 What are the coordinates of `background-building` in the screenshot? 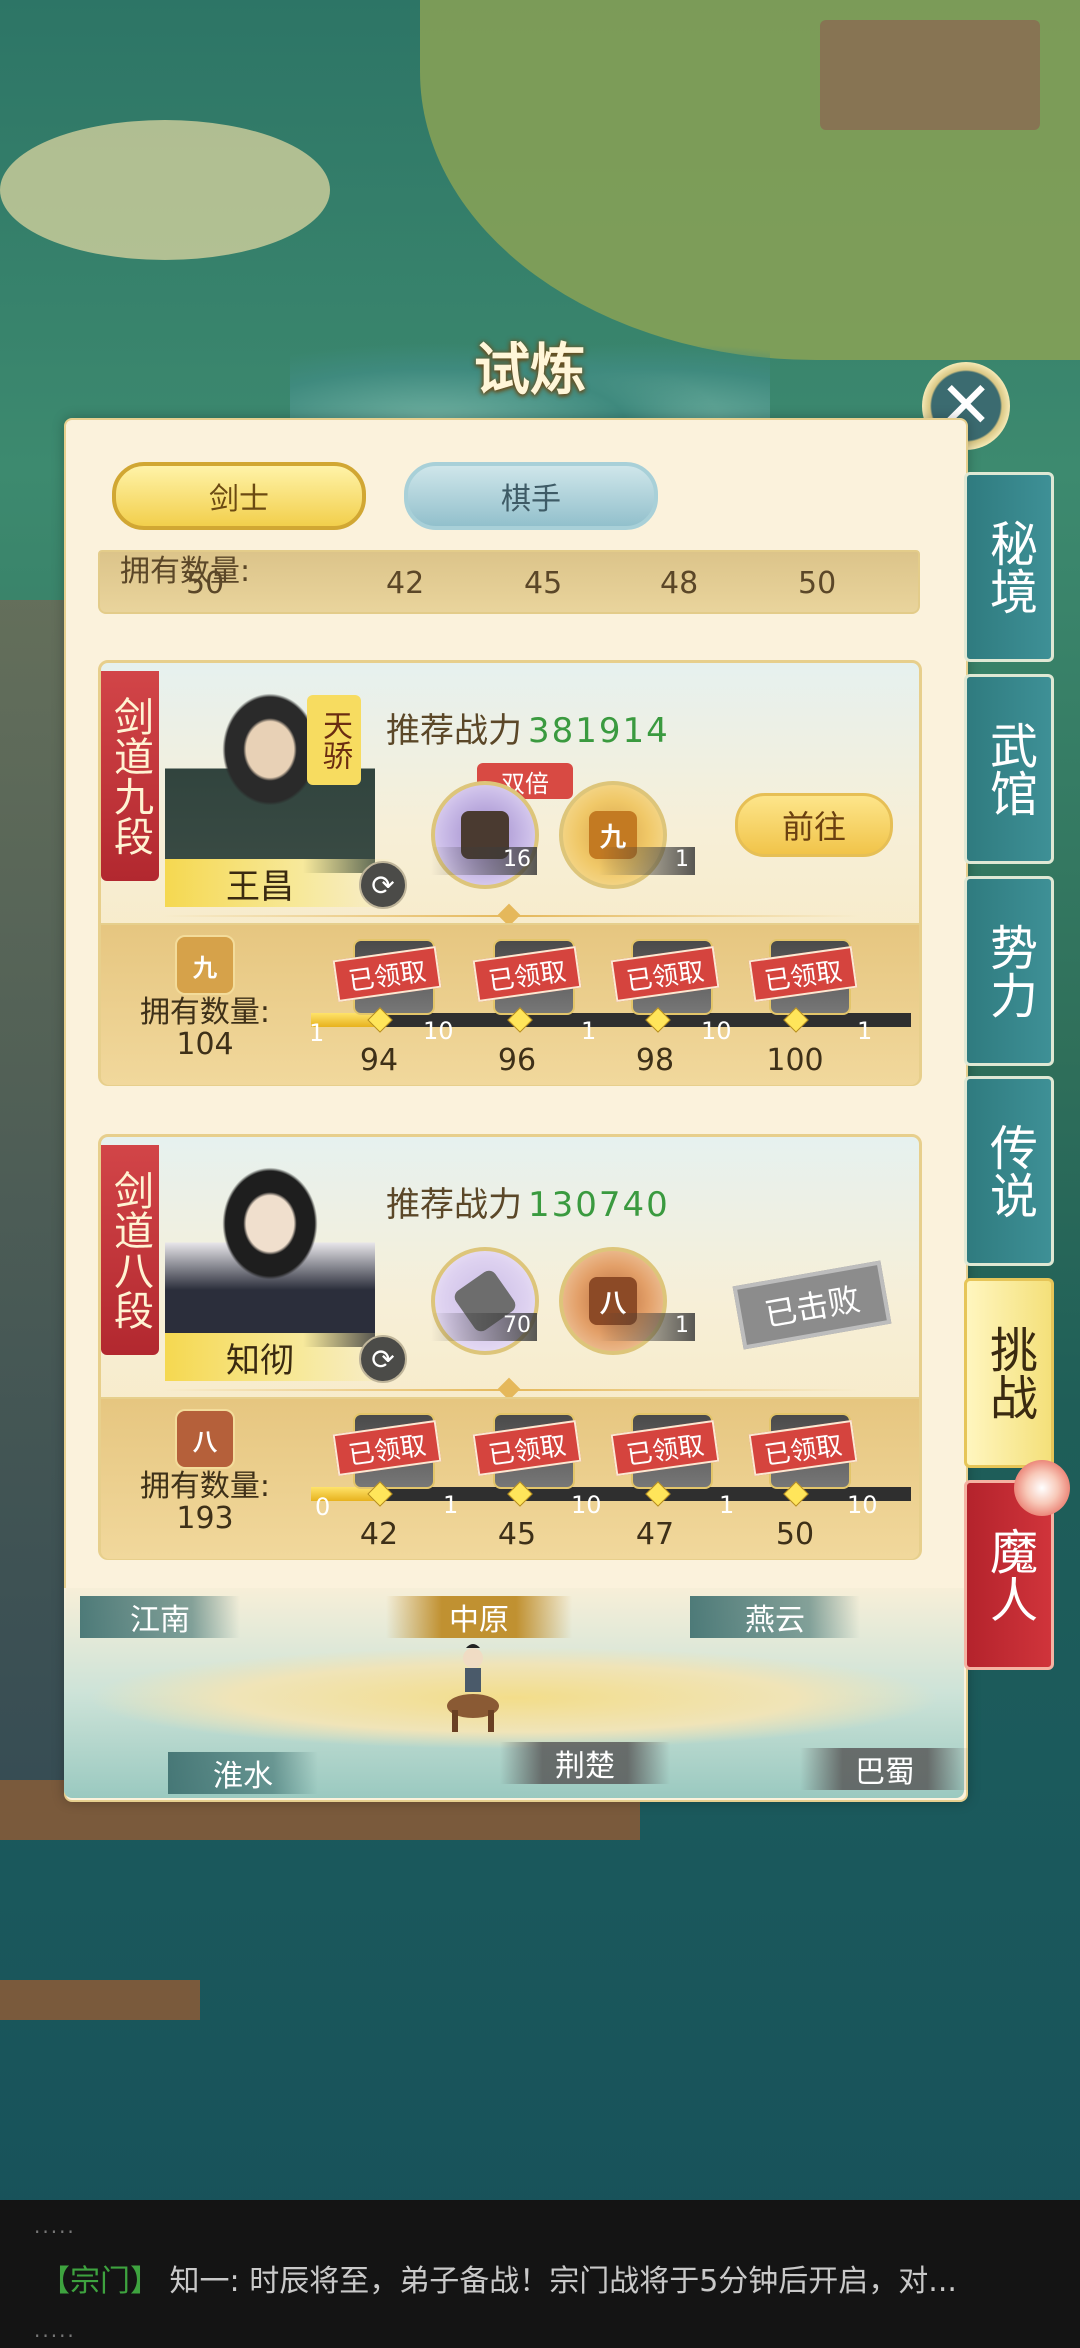 It's located at (930, 75).